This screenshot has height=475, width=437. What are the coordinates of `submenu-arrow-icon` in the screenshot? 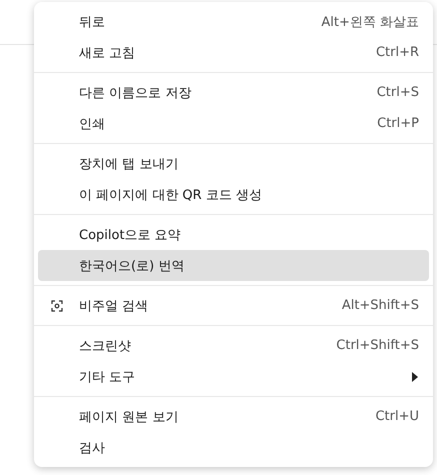 It's located at (415, 377).